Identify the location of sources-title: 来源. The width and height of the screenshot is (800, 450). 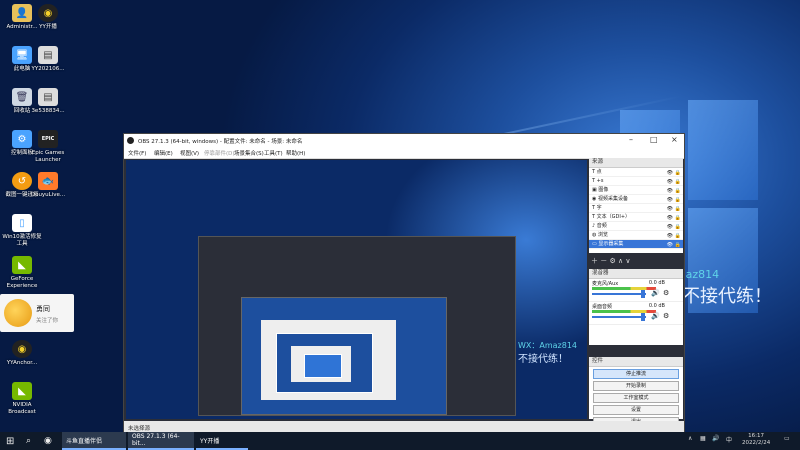
(636, 163).